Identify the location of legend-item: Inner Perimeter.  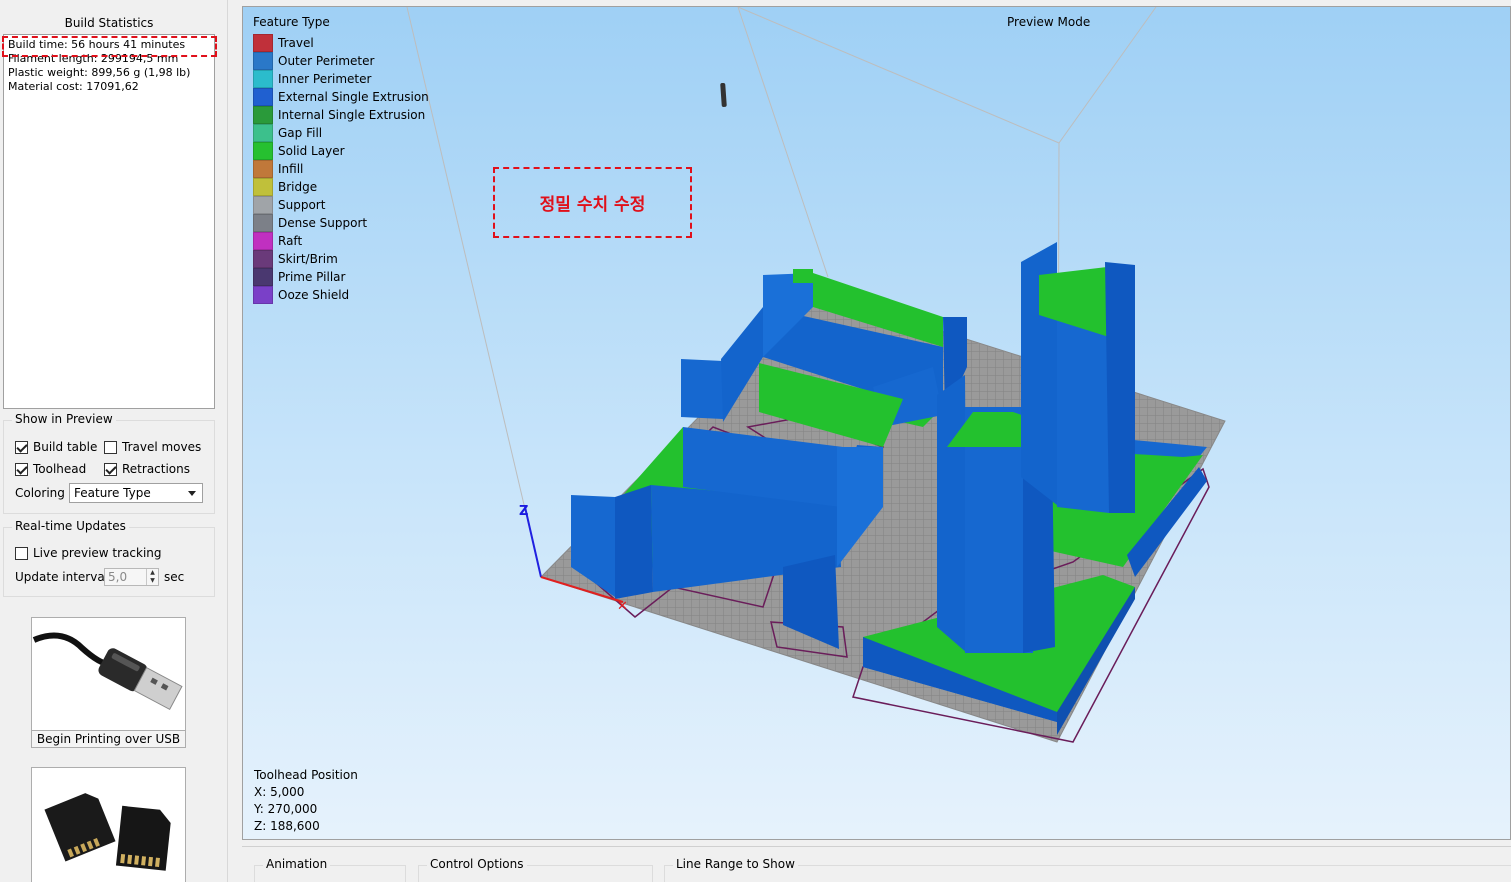
(312, 79).